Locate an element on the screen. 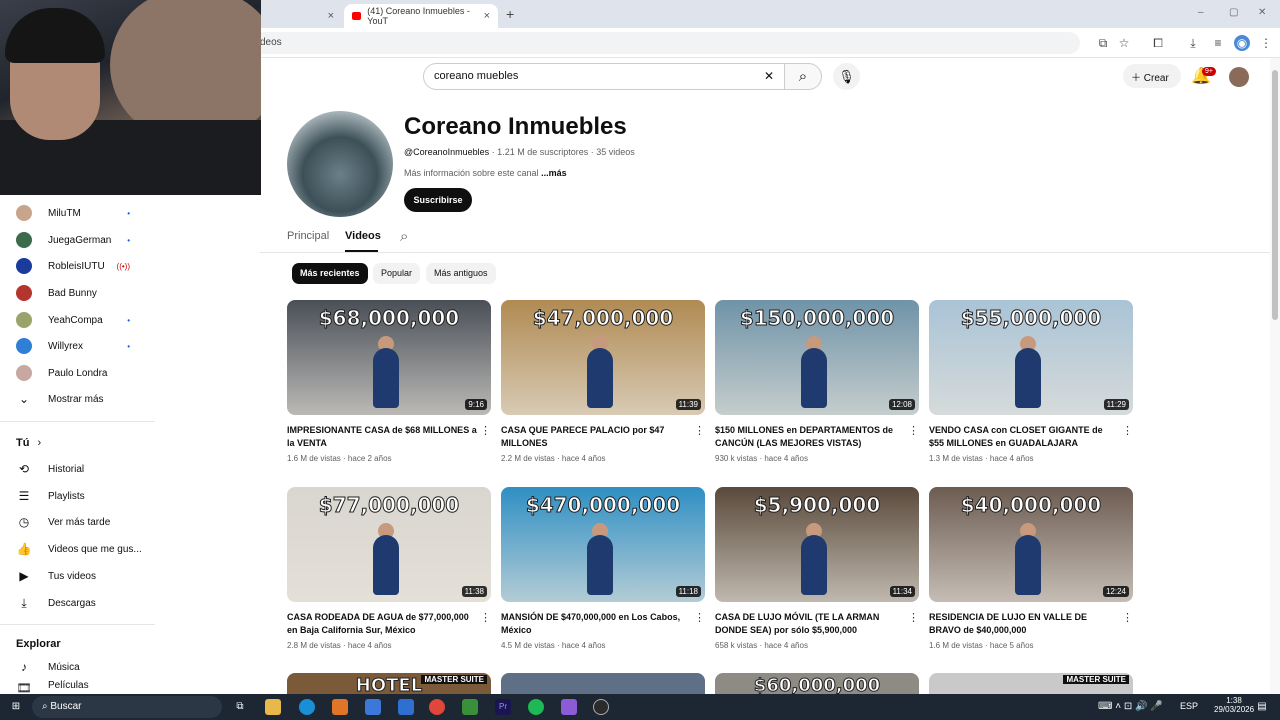  sidebar-item-movies: 🎞 Películas is located at coordinates (75, 687).